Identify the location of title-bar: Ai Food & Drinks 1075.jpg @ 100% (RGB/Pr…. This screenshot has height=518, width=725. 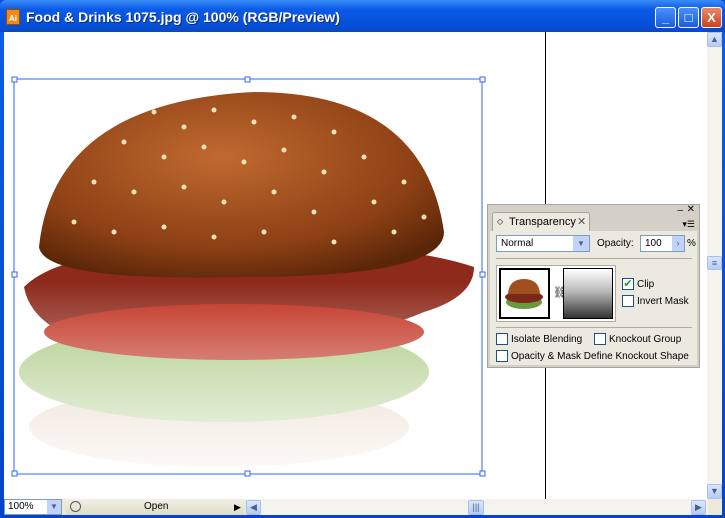
(362, 16).